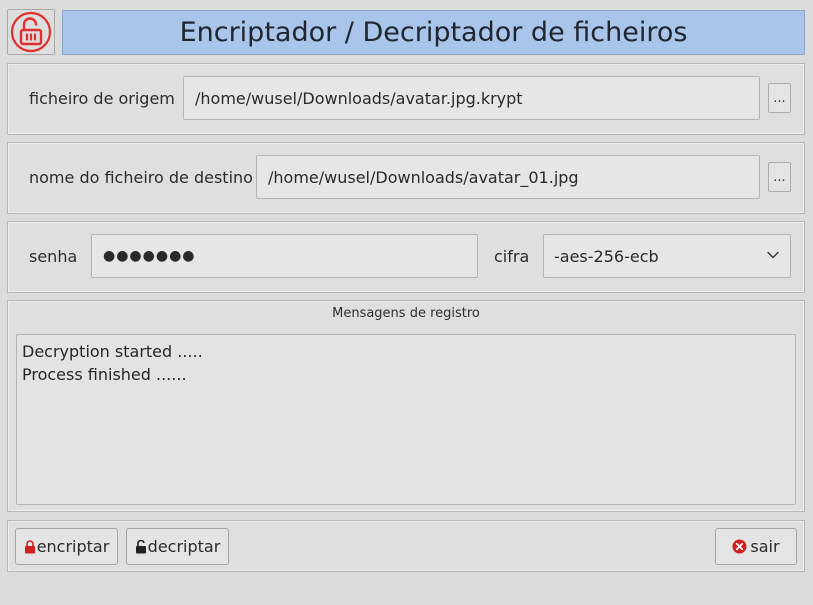 The width and height of the screenshot is (813, 605). I want to click on page-title: Encriptador / Decriptador de ficheiros, so click(433, 32).